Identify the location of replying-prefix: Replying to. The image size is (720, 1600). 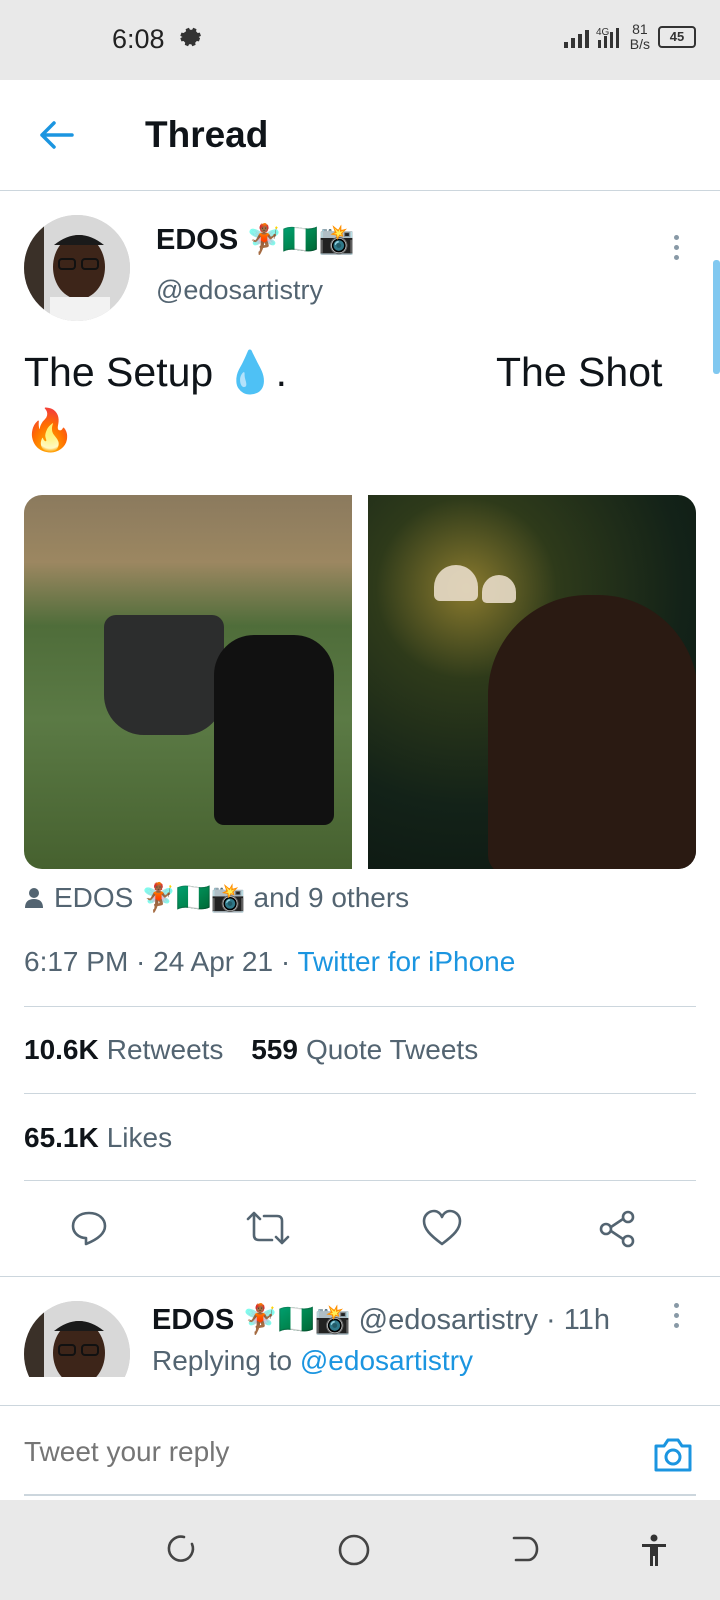
(222, 1360).